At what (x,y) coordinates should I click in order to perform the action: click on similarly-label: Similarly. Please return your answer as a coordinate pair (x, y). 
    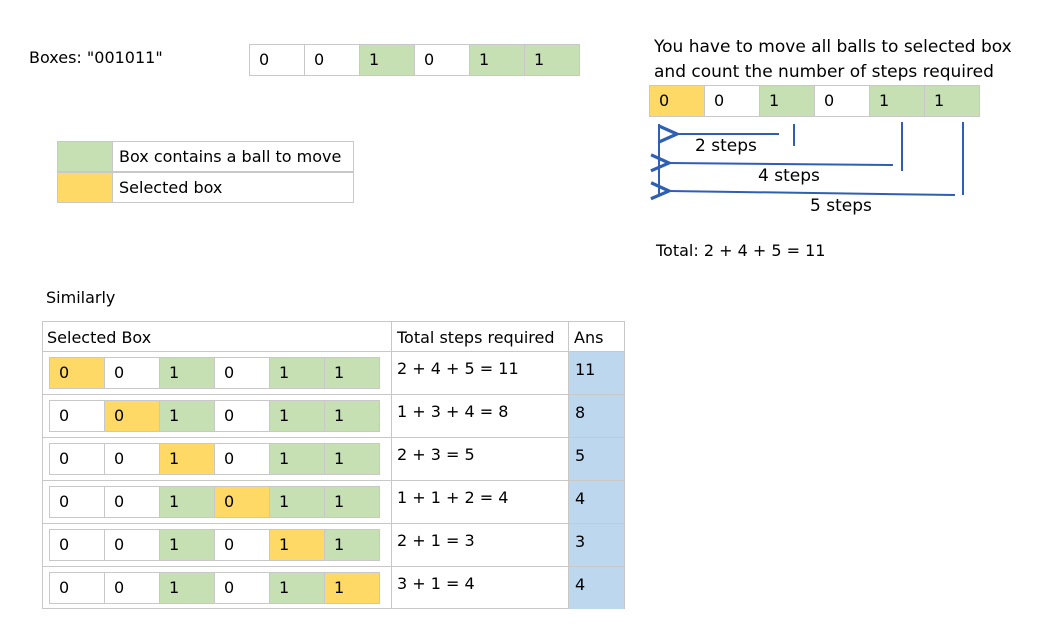
    Looking at the image, I should click on (81, 297).